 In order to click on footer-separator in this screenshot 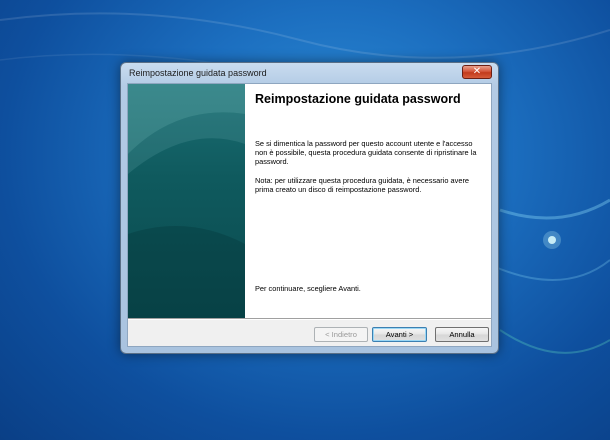, I will do `click(309, 319)`.